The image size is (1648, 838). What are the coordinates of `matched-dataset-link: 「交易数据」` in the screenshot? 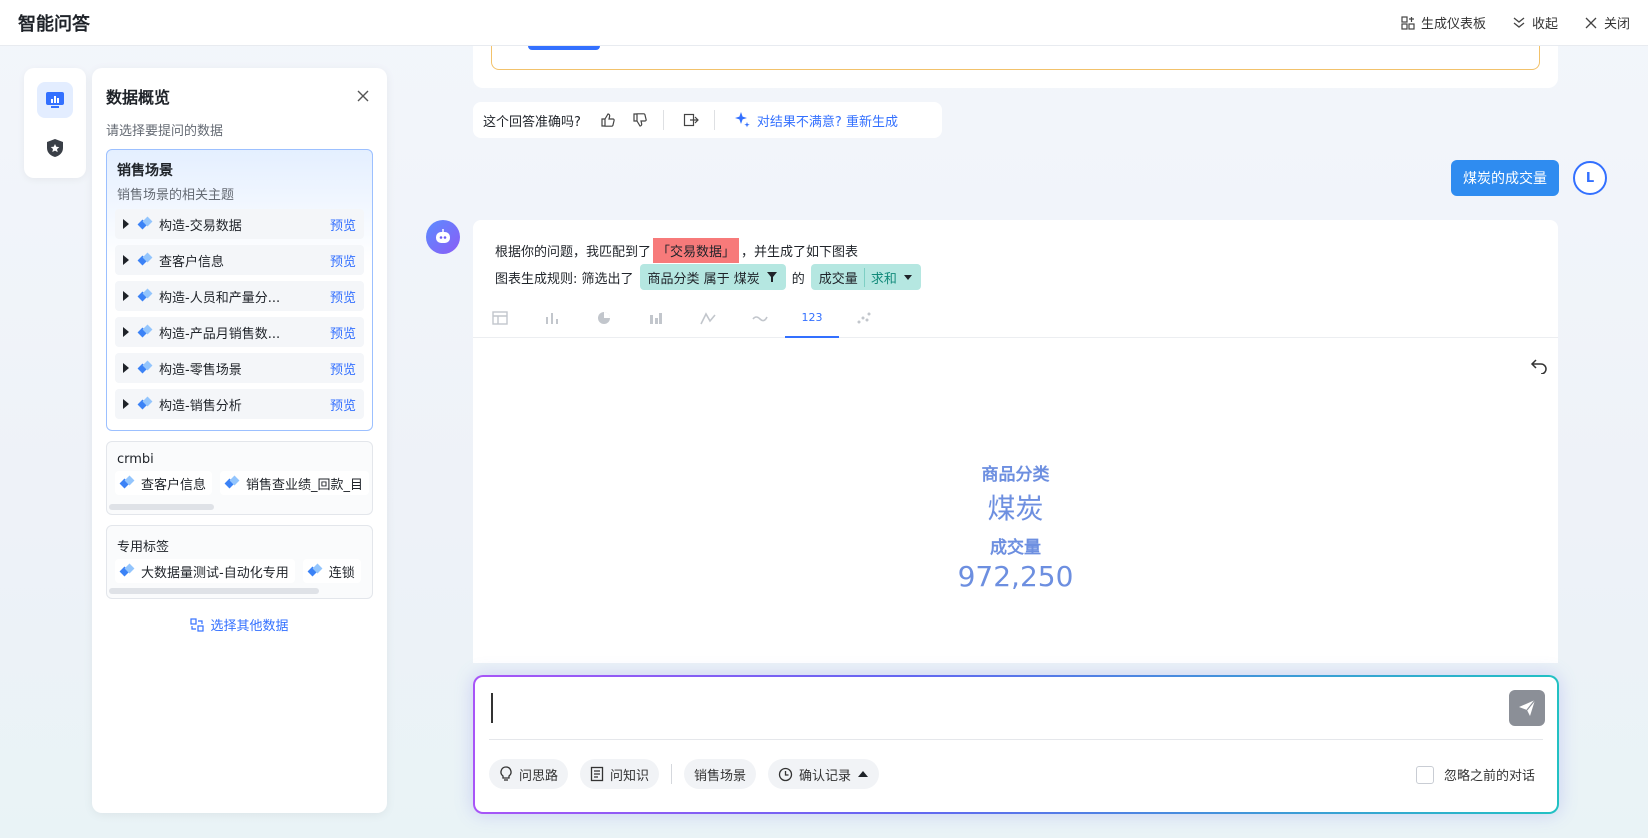 It's located at (696, 250).